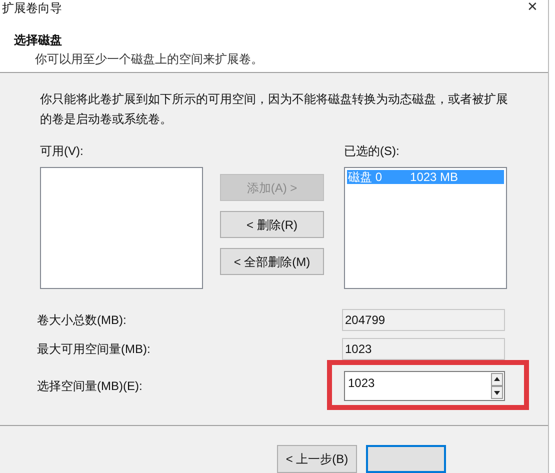  What do you see at coordinates (372, 151) in the screenshot?
I see `list-label: 已选的(S):` at bounding box center [372, 151].